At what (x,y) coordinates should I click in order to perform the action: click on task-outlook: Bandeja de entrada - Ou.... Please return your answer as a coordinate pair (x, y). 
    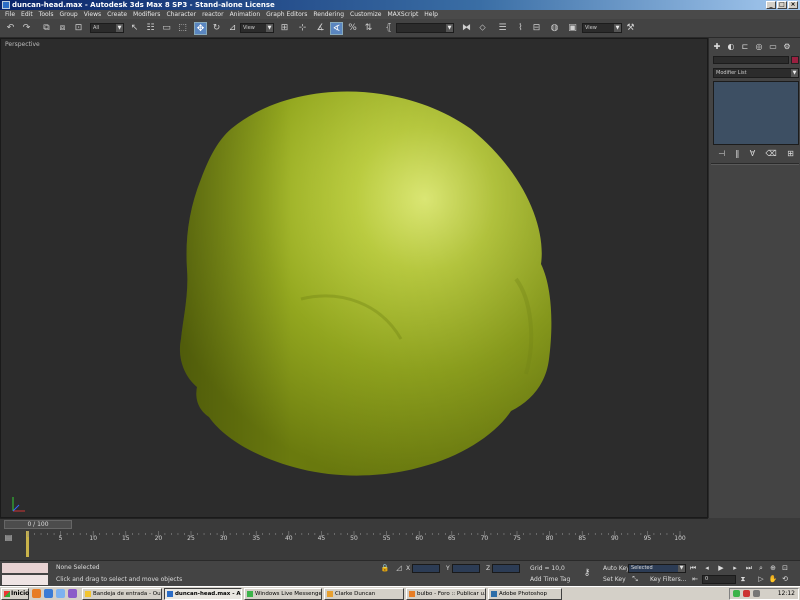
    Looking at the image, I should click on (122, 594).